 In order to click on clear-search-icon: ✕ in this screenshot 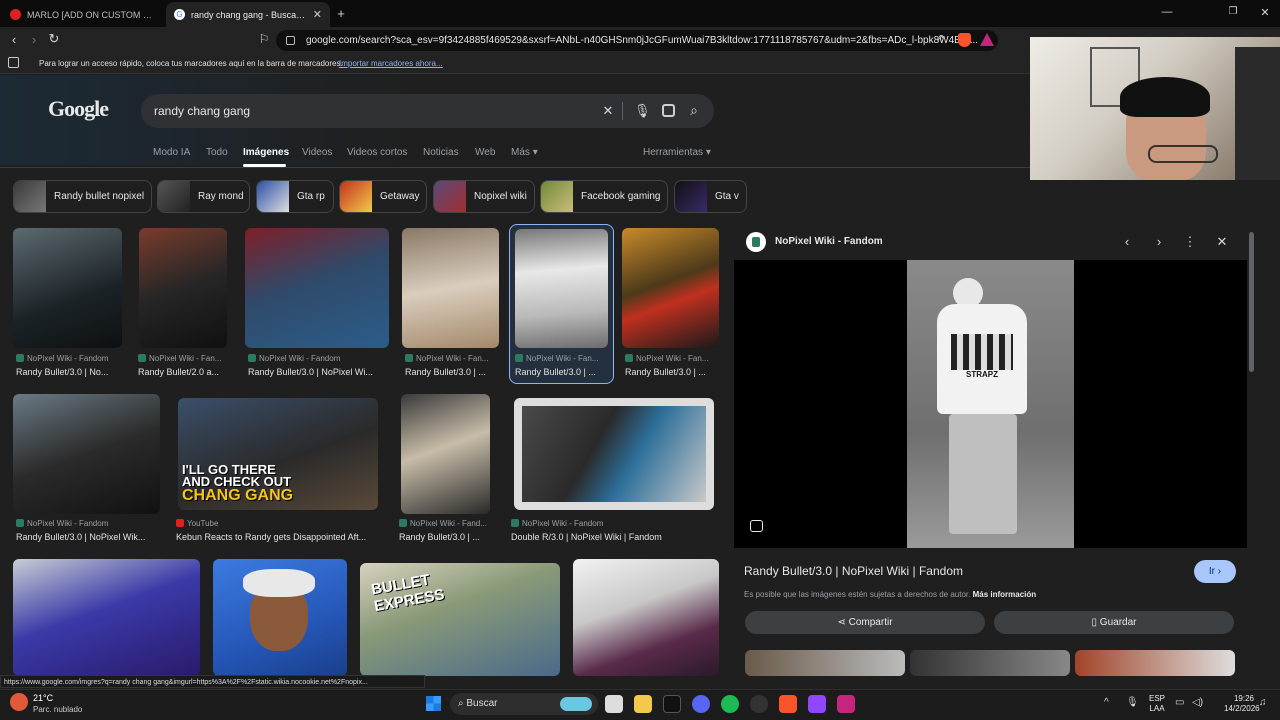, I will do `click(608, 111)`.